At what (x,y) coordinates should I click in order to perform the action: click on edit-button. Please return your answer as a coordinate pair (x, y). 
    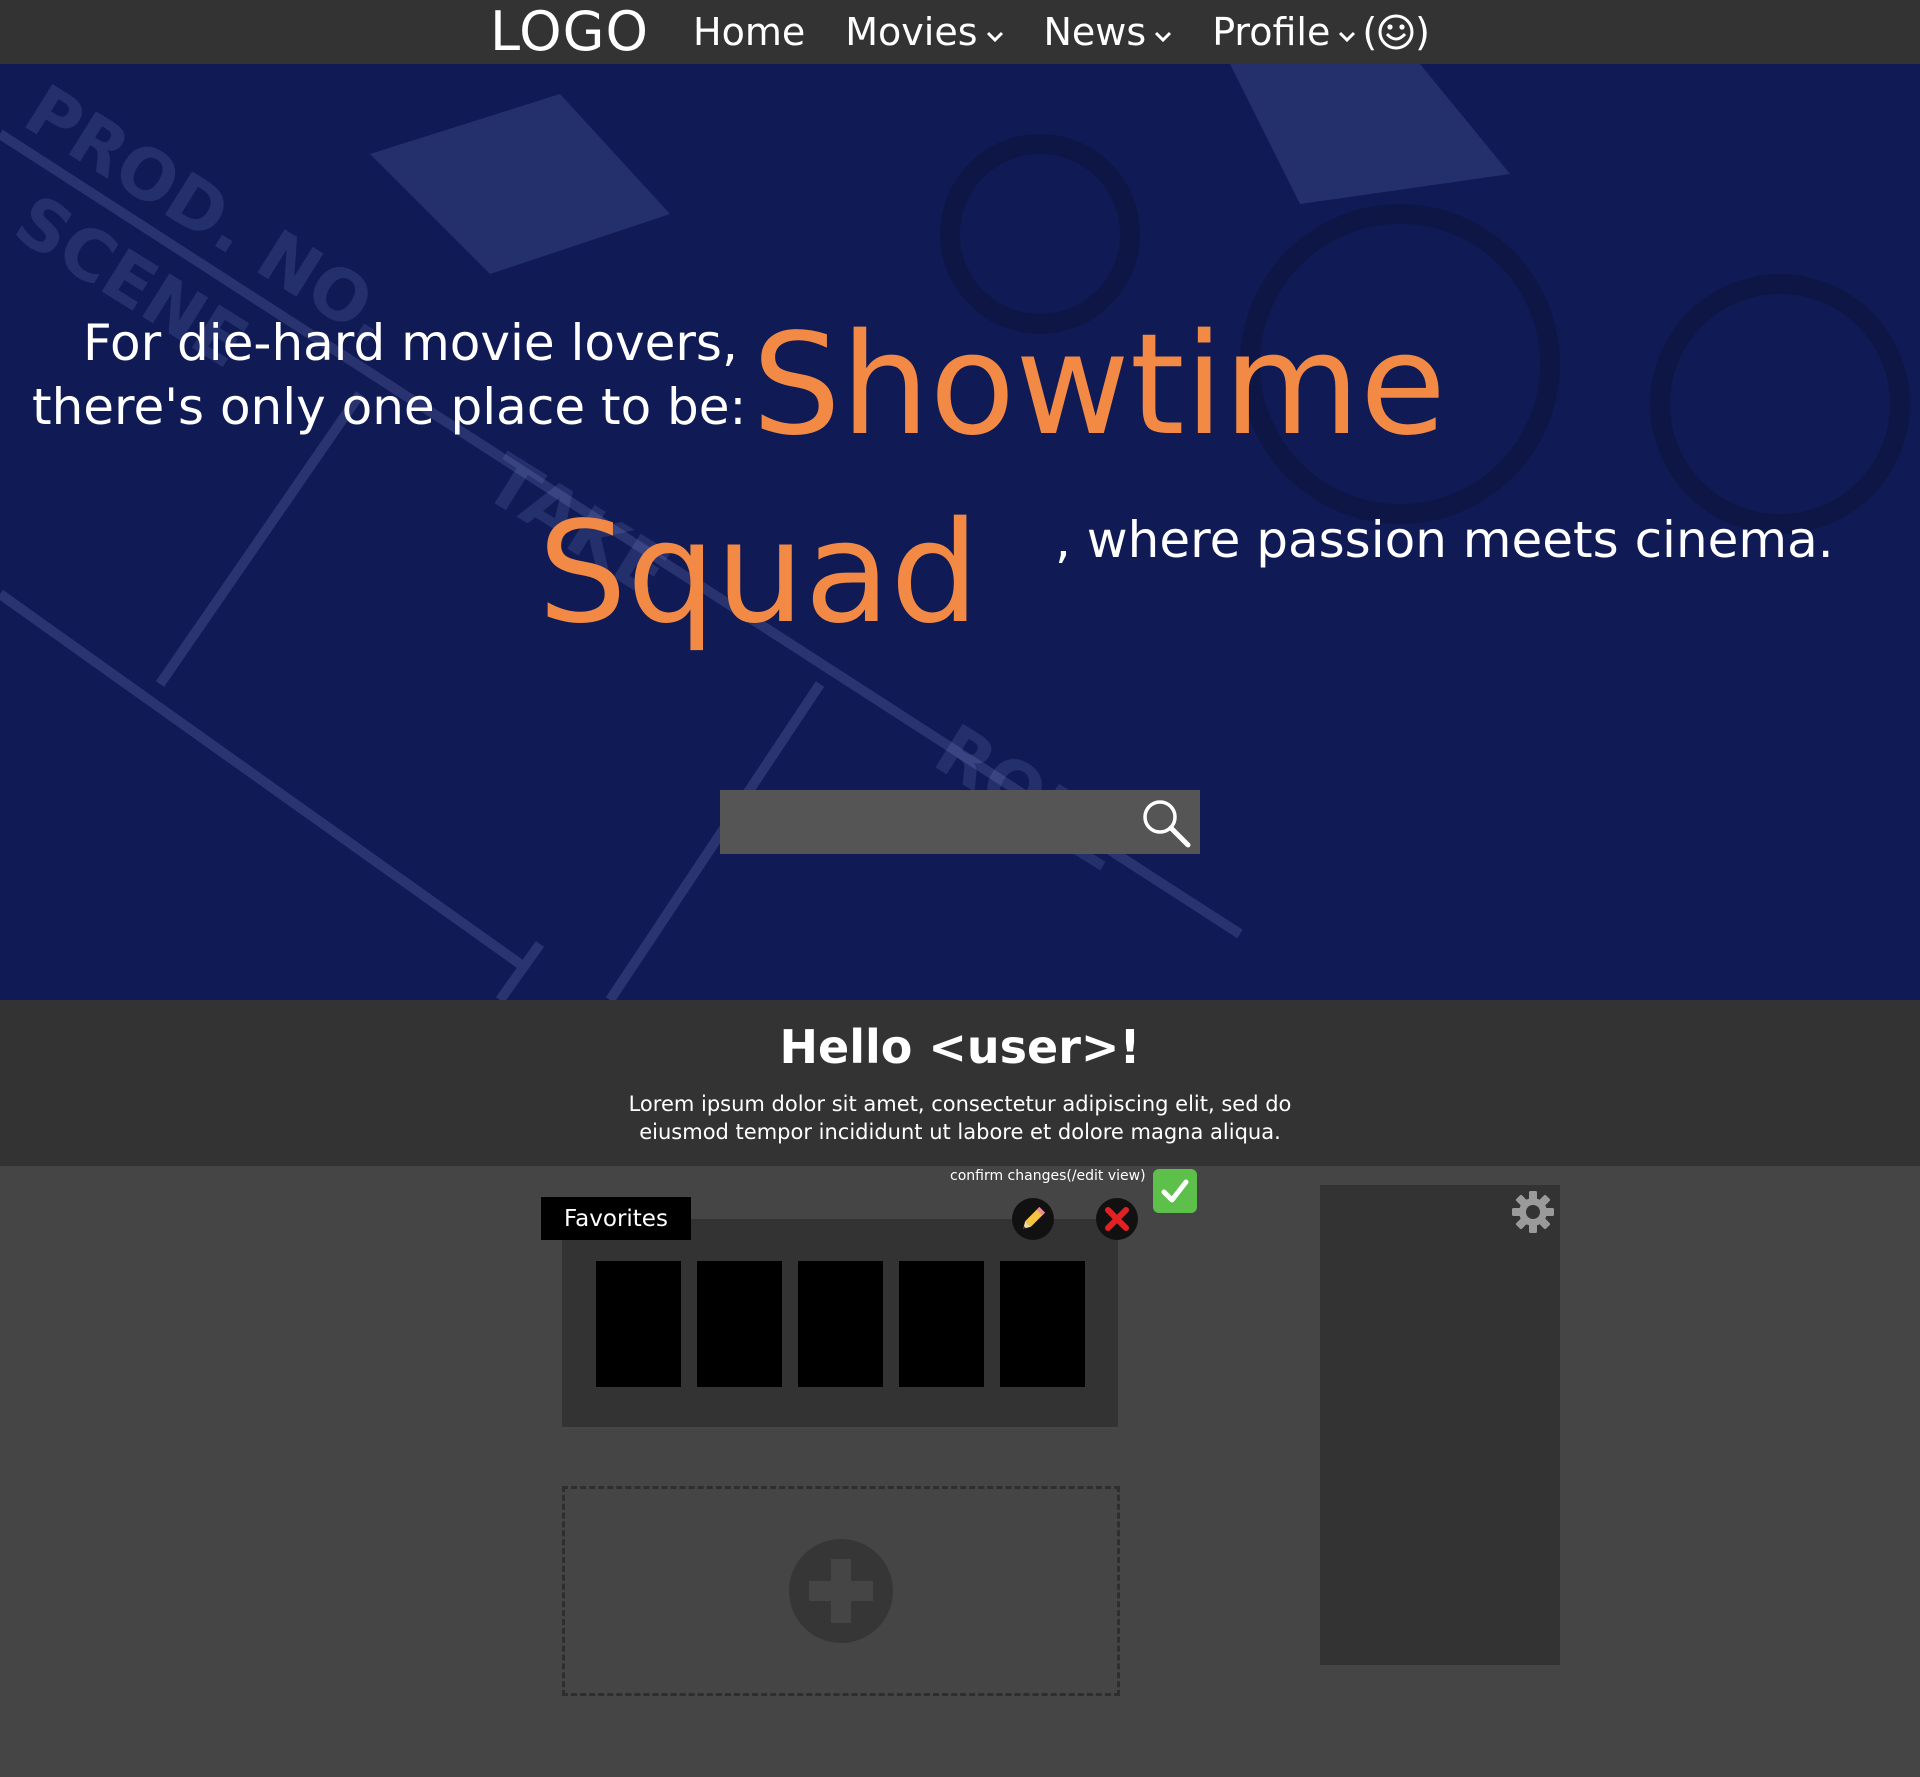
    Looking at the image, I should click on (1033, 1219).